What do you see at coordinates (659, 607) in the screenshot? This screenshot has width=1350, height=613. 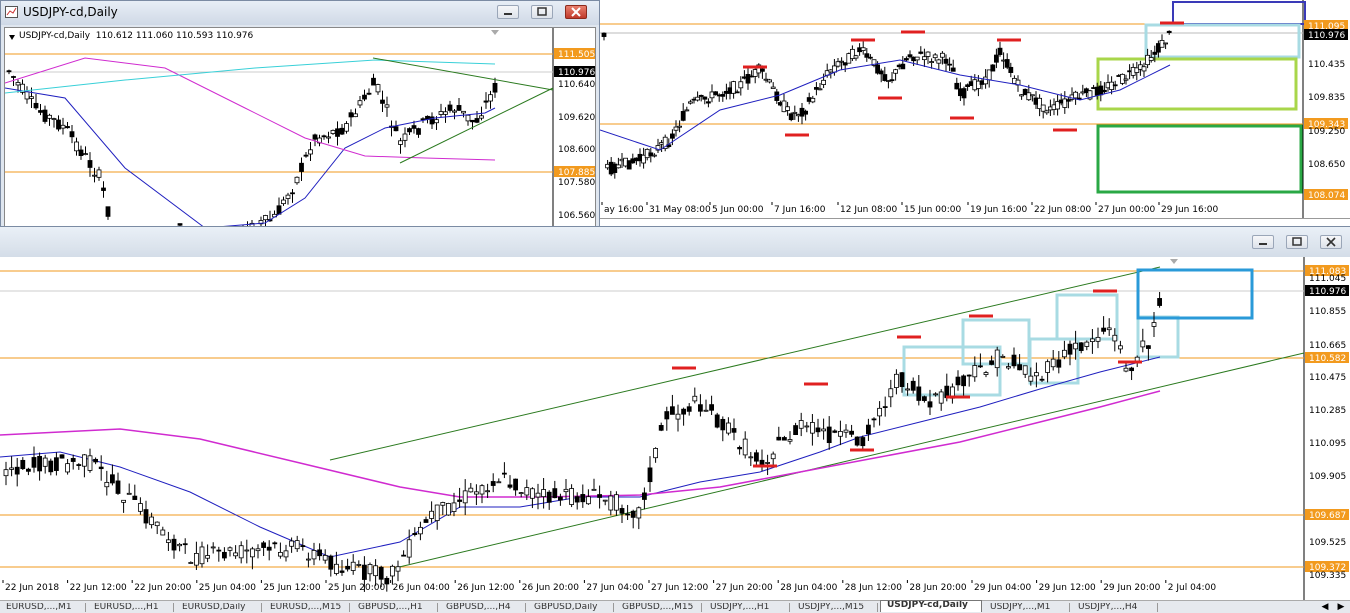 I see `chart-tab: GBPUSD,...,M15` at bounding box center [659, 607].